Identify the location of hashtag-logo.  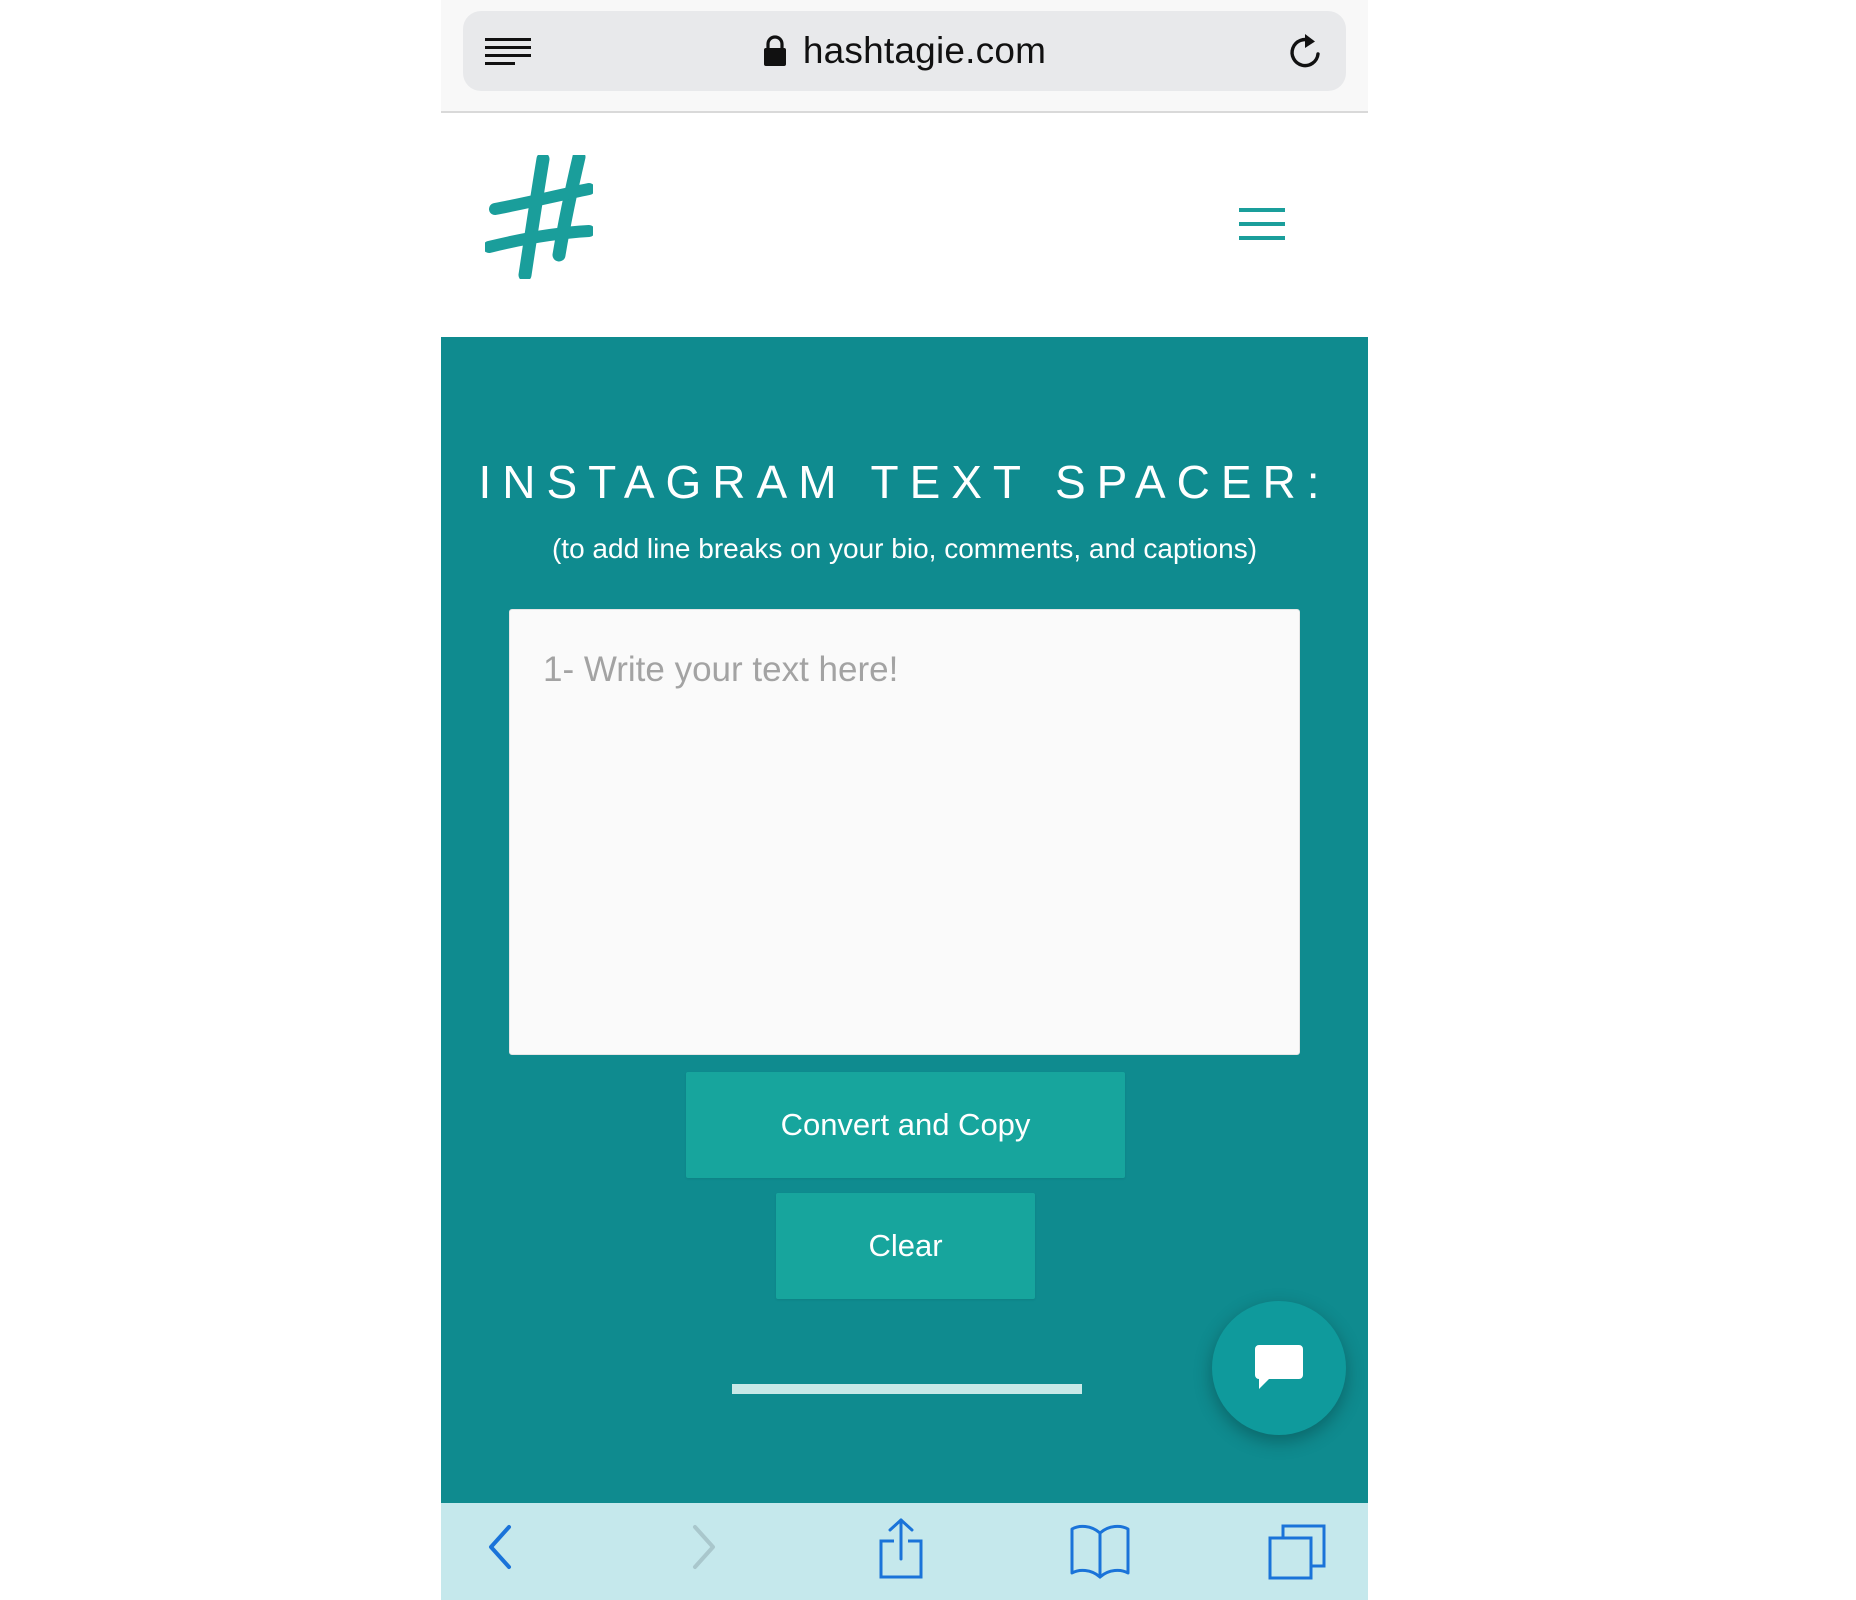
(539, 217).